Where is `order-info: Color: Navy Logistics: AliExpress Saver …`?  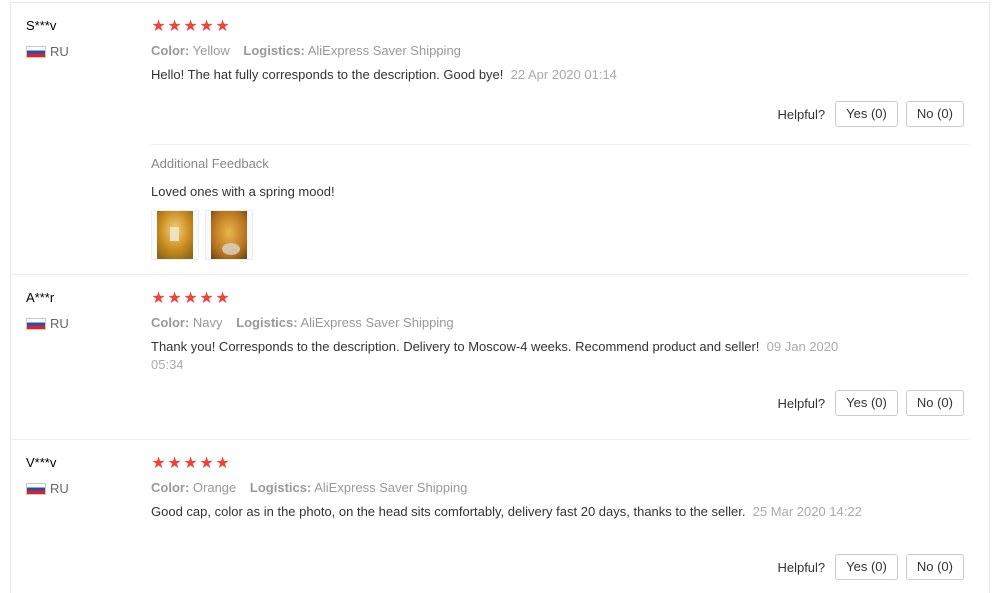
order-info: Color: Navy Logistics: AliExpress Saver … is located at coordinates (302, 322).